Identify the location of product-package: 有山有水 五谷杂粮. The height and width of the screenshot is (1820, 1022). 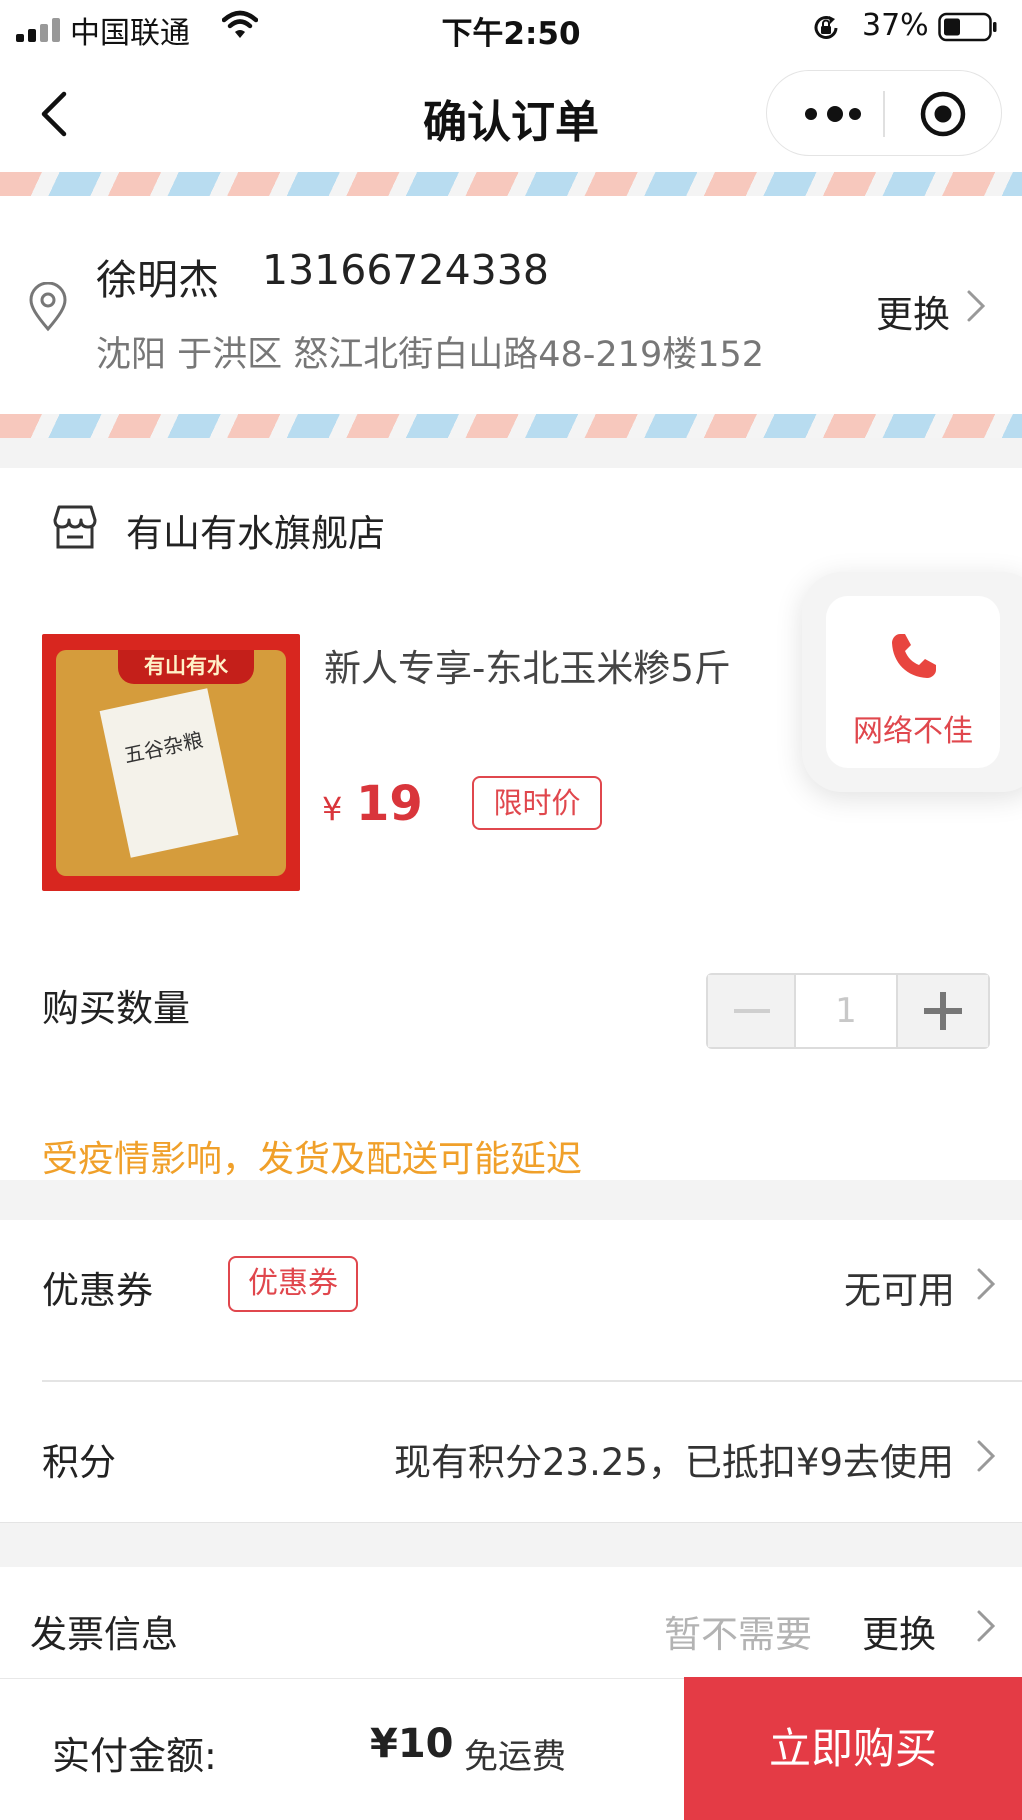
(171, 763).